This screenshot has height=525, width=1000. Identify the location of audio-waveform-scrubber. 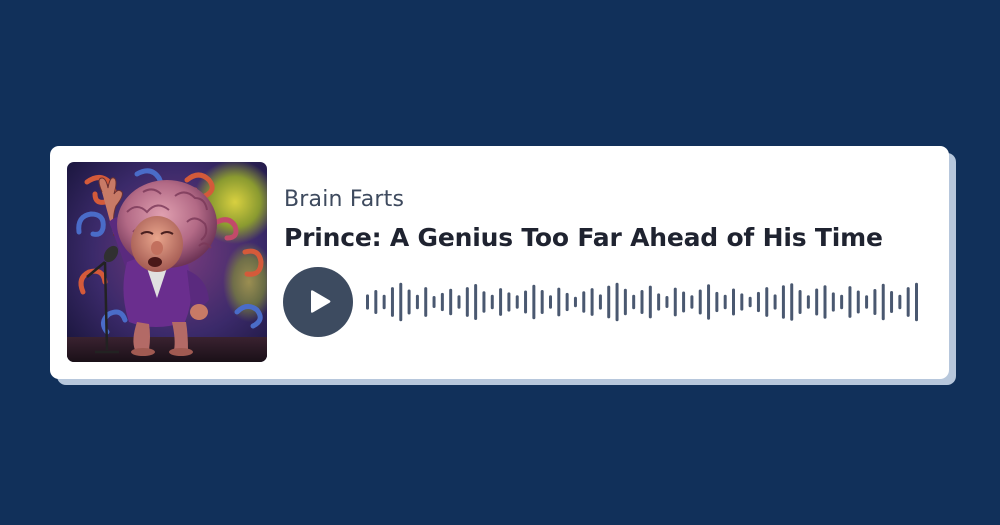
(642, 302).